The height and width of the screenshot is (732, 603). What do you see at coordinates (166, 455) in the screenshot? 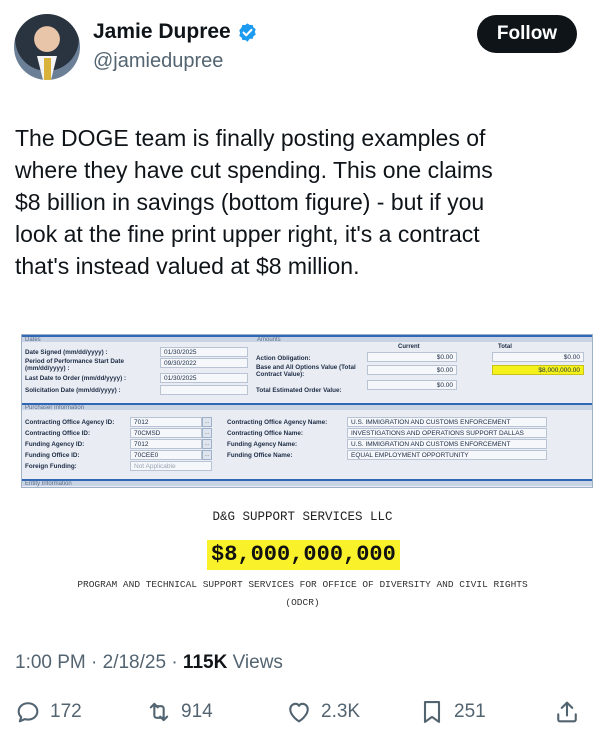
I see `purchaser-value: 70CEE0` at bounding box center [166, 455].